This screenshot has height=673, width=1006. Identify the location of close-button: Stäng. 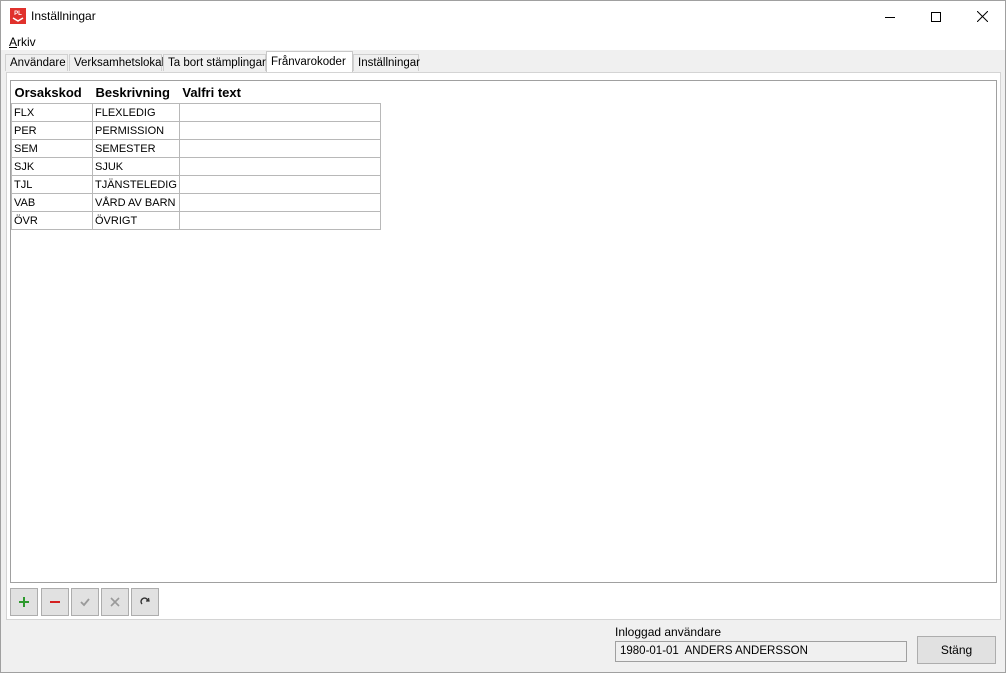
(956, 650).